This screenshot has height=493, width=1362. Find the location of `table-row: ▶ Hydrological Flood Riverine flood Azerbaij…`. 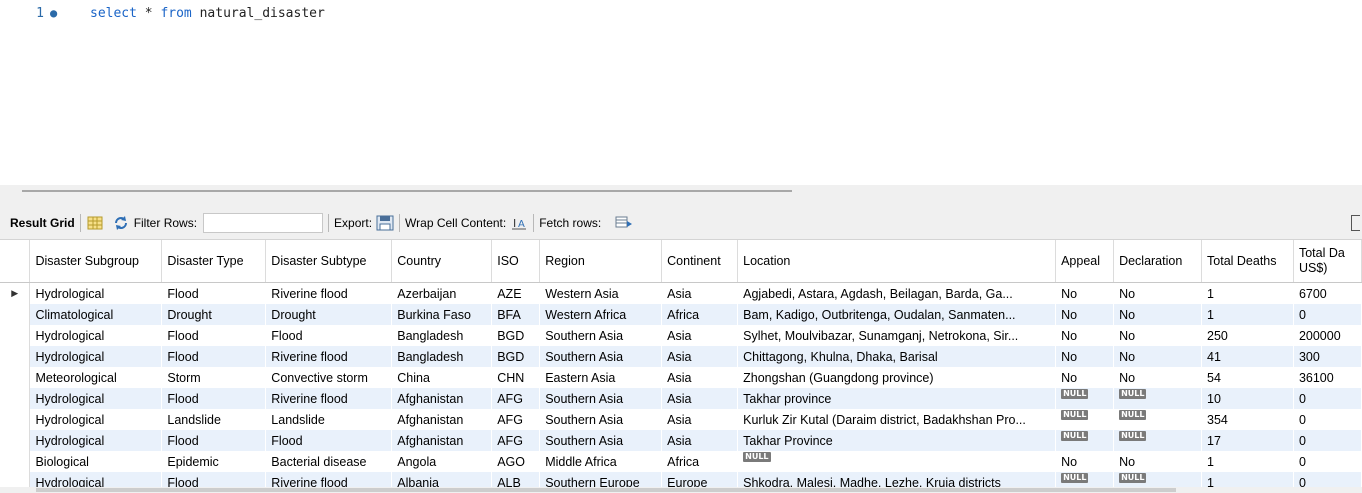

table-row: ▶ Hydrological Flood Riverine flood Azerbaij… is located at coordinates (681, 293).